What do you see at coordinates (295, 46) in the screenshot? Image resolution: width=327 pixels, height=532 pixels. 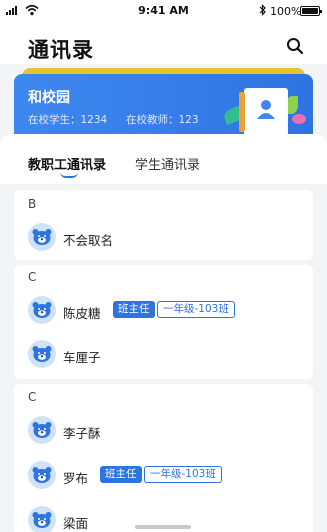 I see `search-icon` at bounding box center [295, 46].